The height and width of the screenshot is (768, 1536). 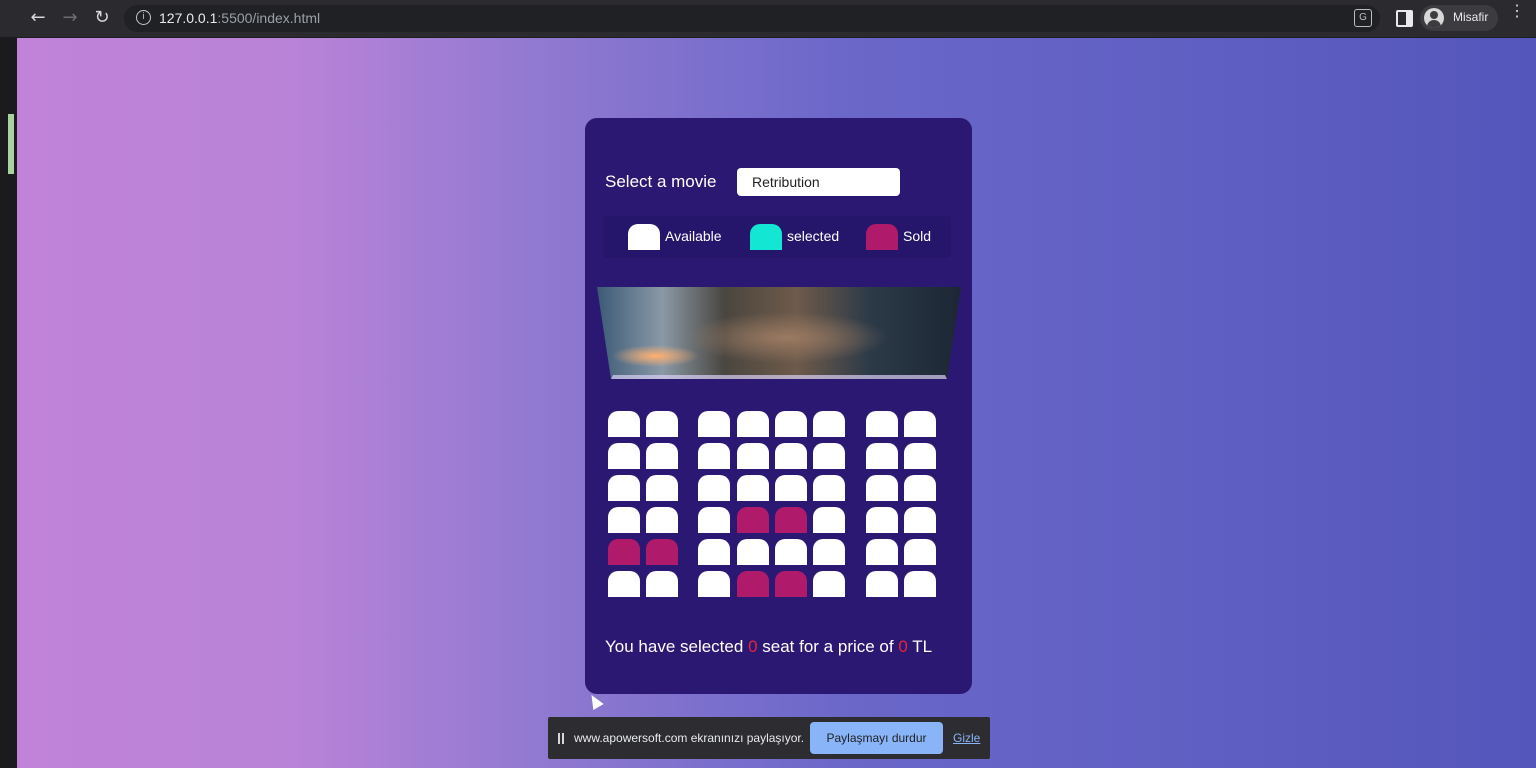 I want to click on menu-dots-icon: ⋮, so click(x=1517, y=16).